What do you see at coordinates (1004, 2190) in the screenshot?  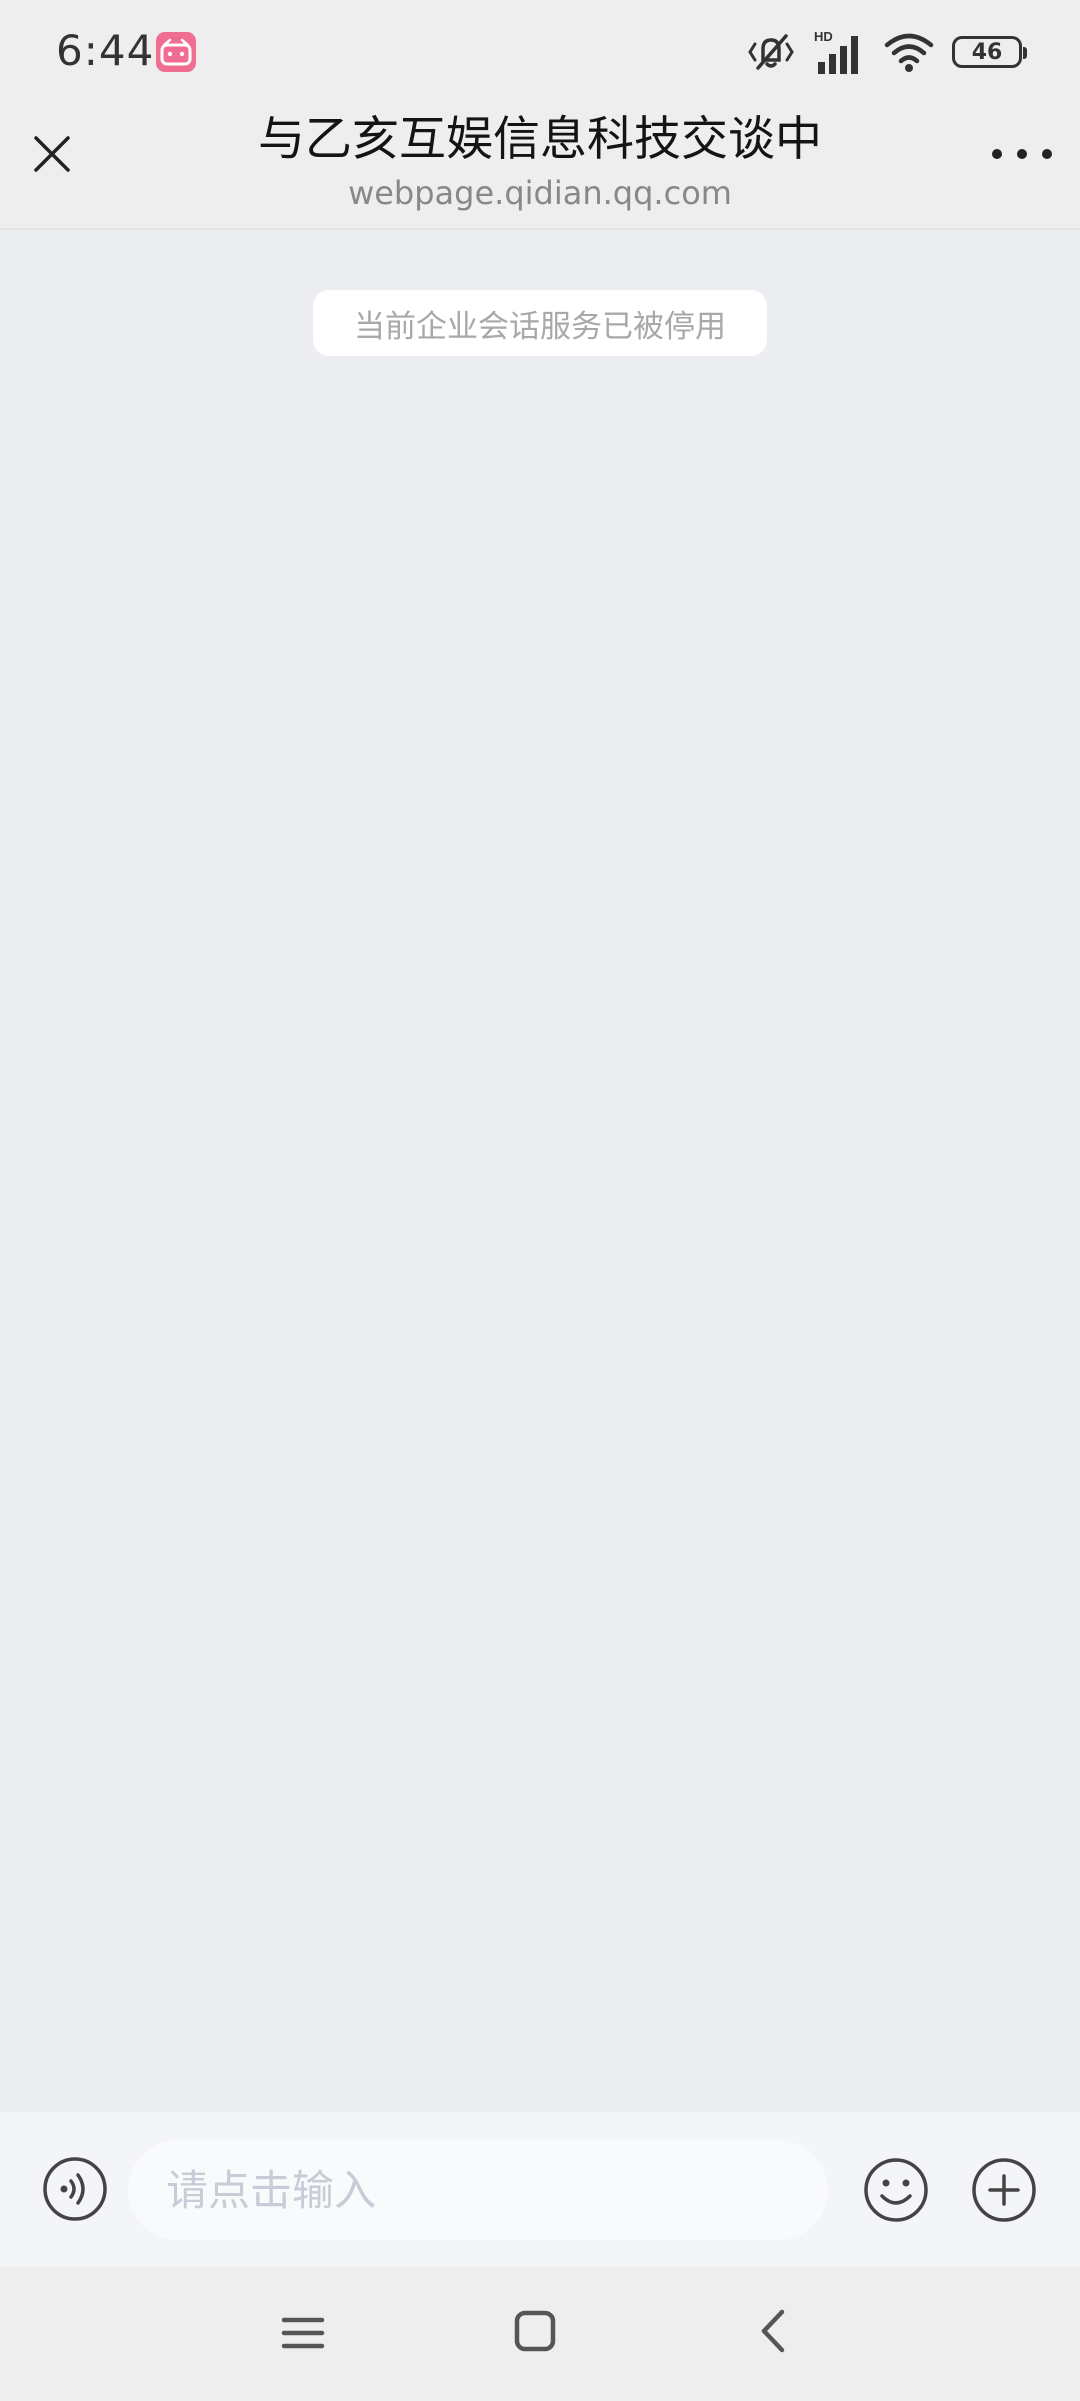 I see `plus-icon` at bounding box center [1004, 2190].